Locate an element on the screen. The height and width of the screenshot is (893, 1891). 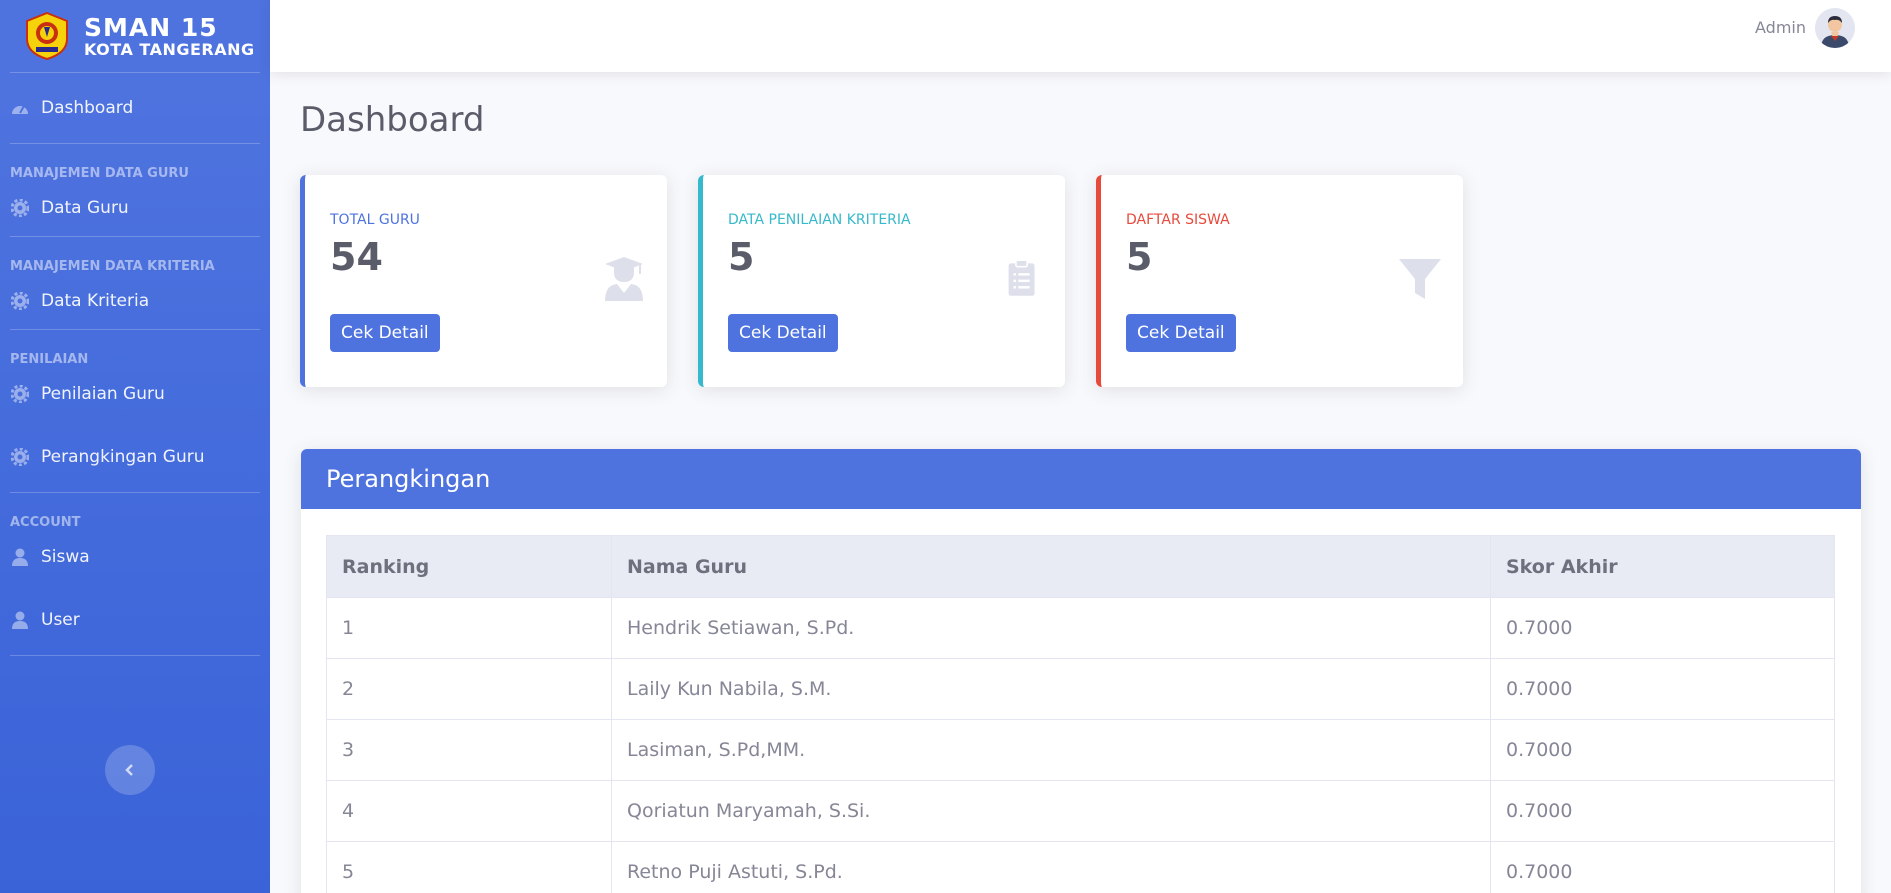
cell-nama-guru: Laily Kun Nabila, S.M. is located at coordinates (1051, 689).